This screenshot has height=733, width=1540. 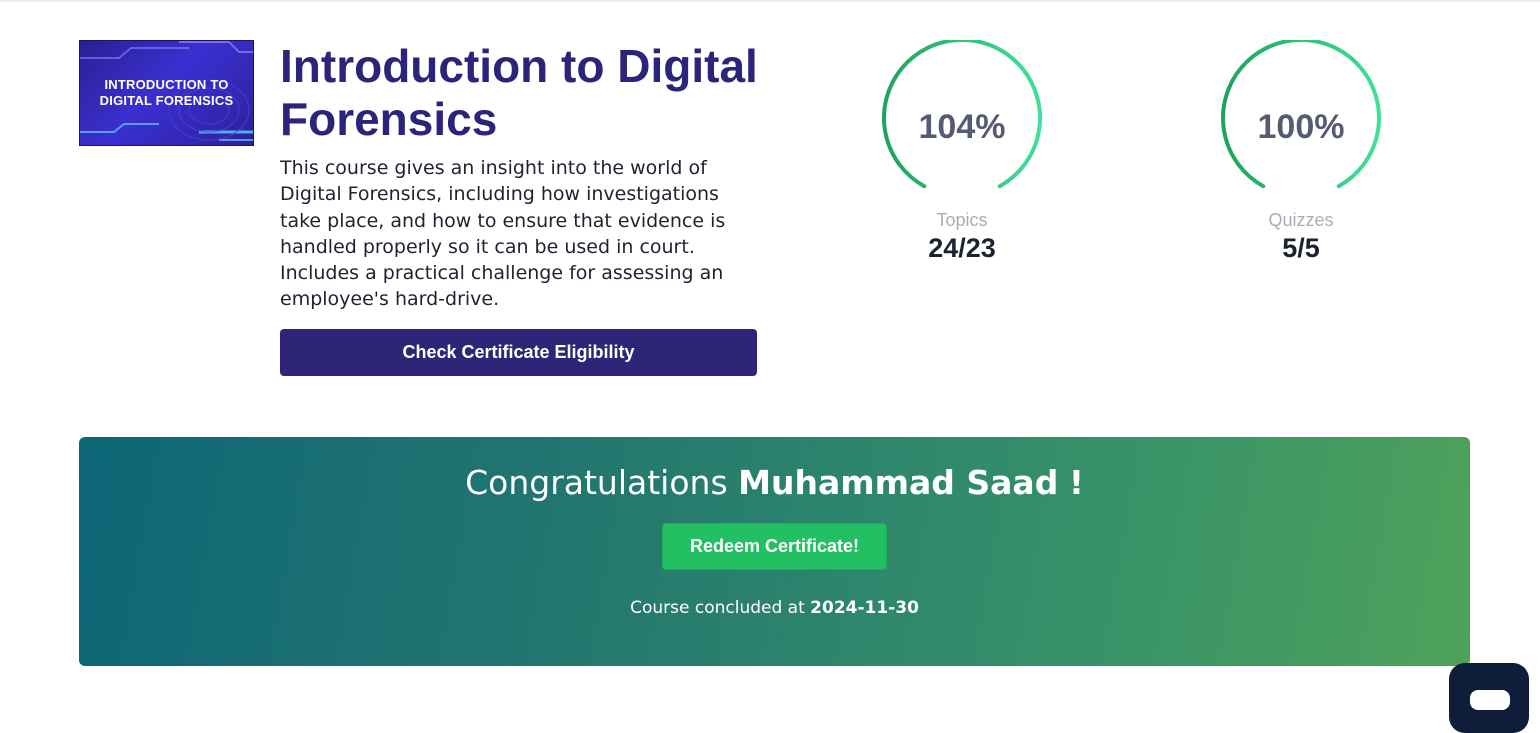 What do you see at coordinates (770, 1) in the screenshot?
I see `top-border` at bounding box center [770, 1].